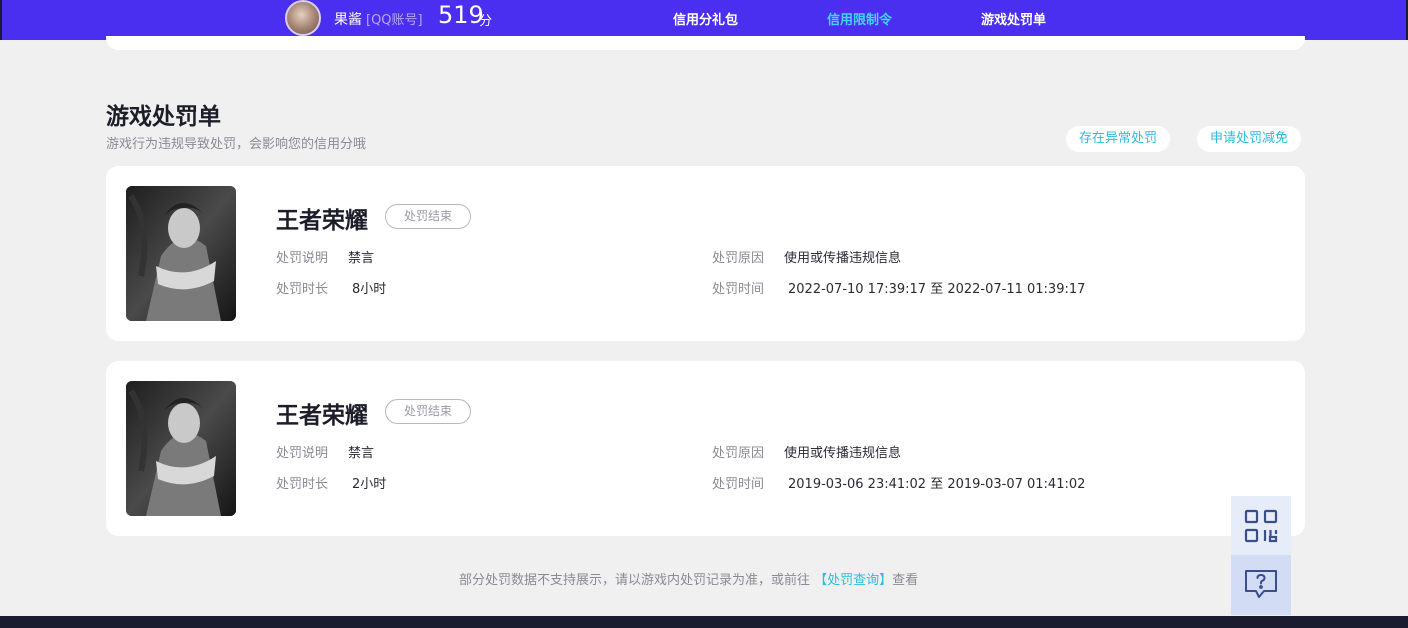  I want to click on qr-code-icon, so click(1261, 526).